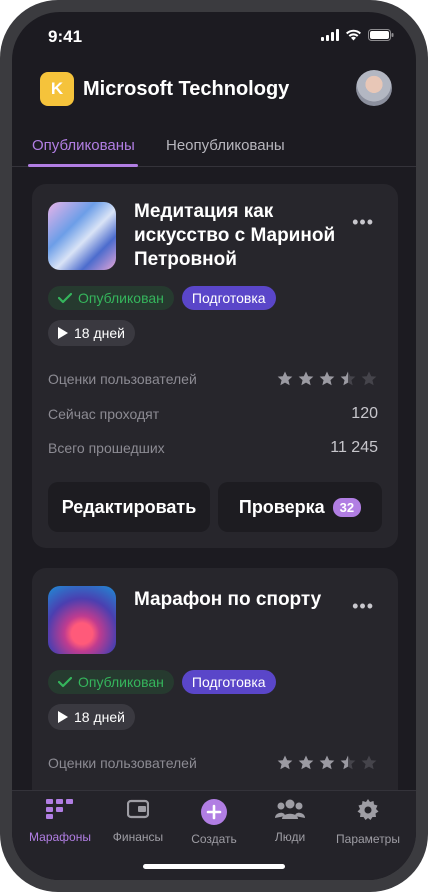  I want to click on active-participants-value: 120, so click(364, 413).